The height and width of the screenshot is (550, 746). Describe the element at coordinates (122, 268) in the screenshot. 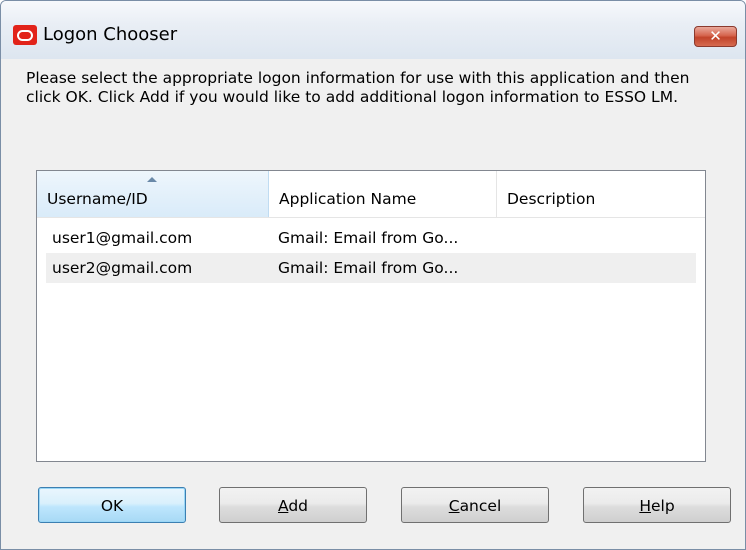

I see `cell-username: user2@gmail.com` at that location.